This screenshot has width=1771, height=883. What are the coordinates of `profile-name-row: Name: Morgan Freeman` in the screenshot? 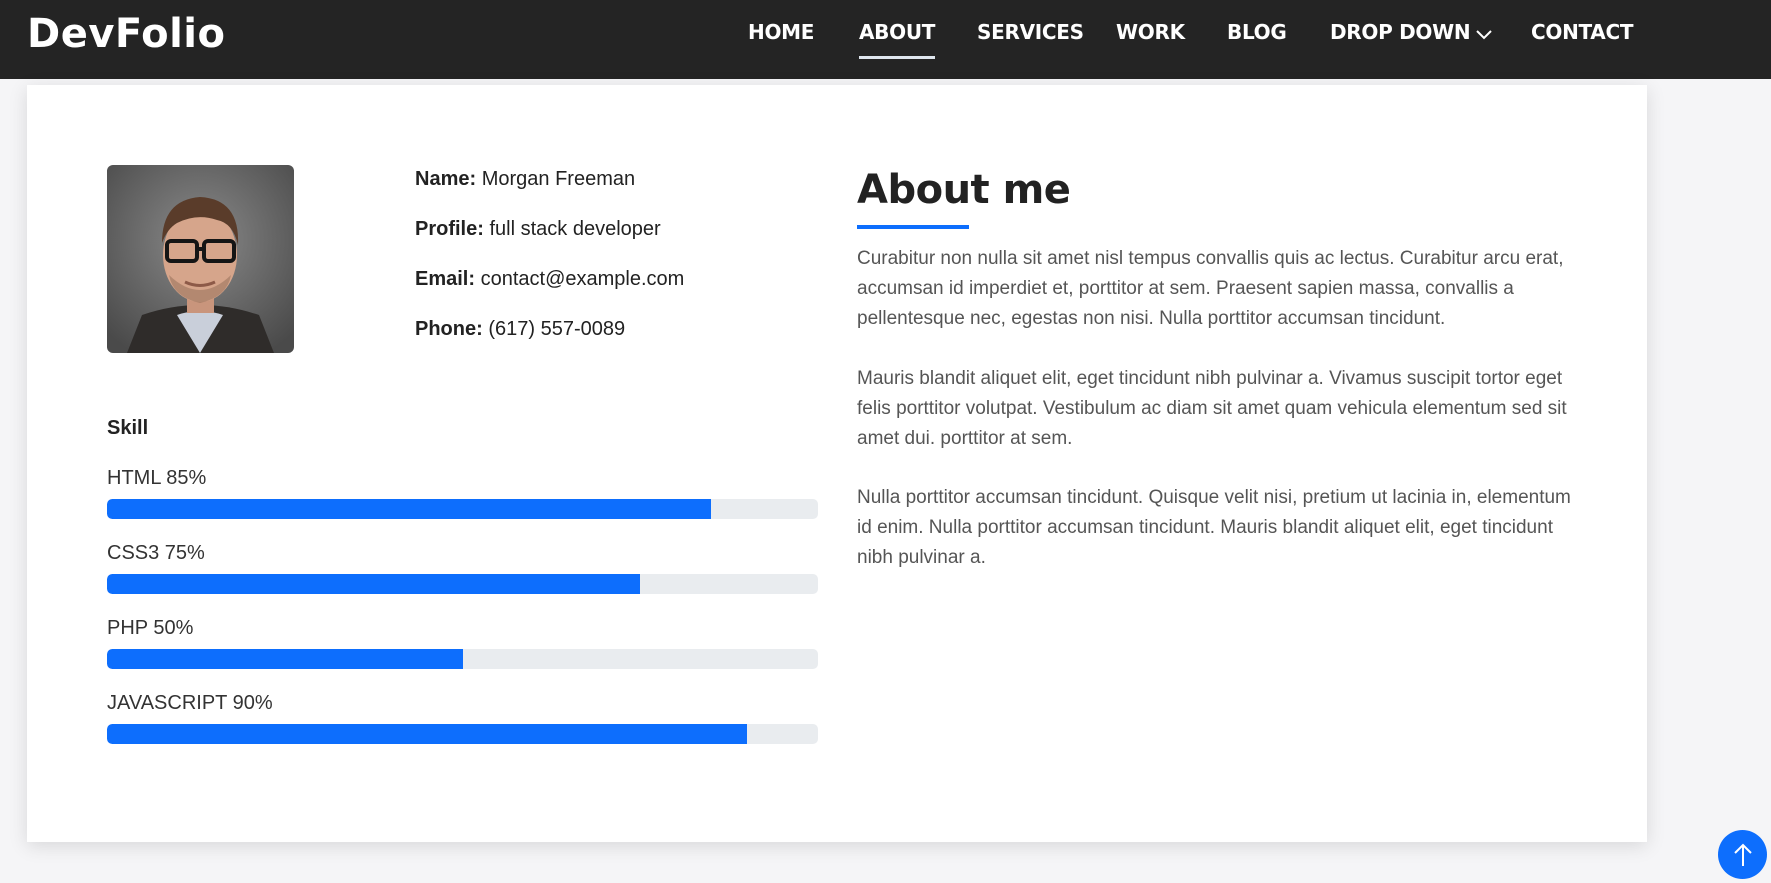 It's located at (549, 193).